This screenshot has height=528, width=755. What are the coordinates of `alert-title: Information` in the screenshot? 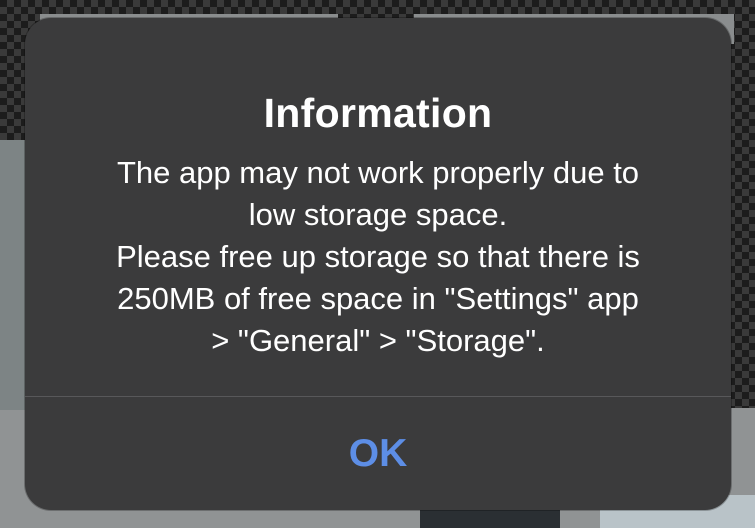 It's located at (378, 113).